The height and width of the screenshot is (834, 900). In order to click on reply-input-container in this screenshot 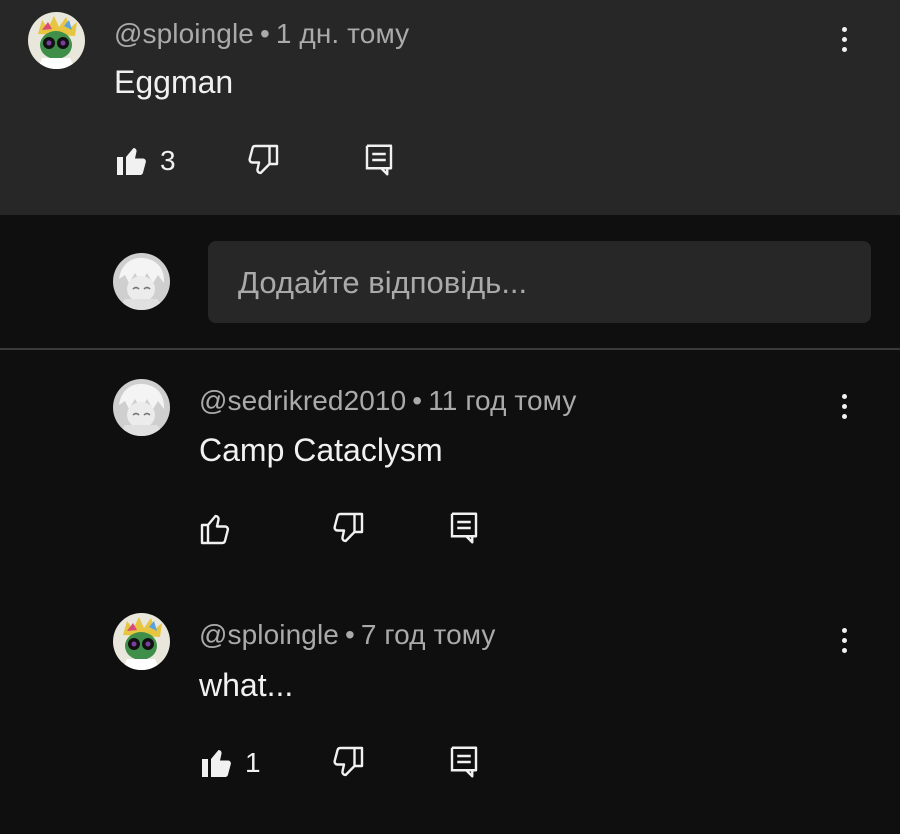, I will do `click(539, 283)`.